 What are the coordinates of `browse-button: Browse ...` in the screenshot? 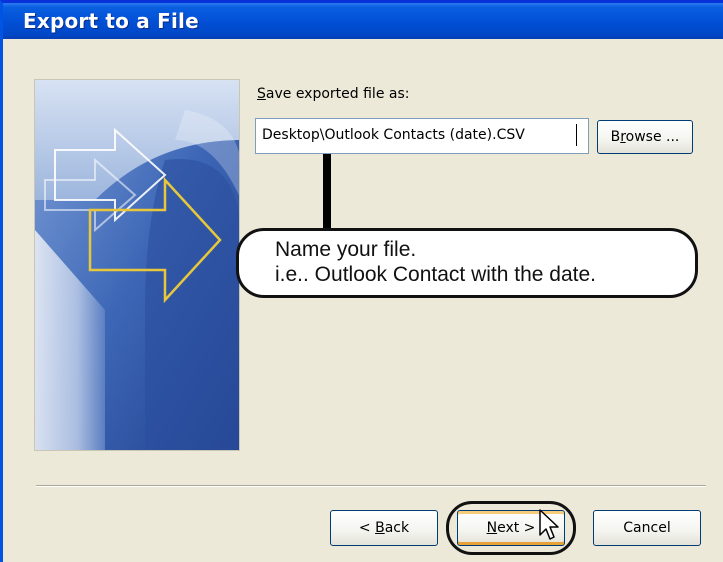 It's located at (645, 137).